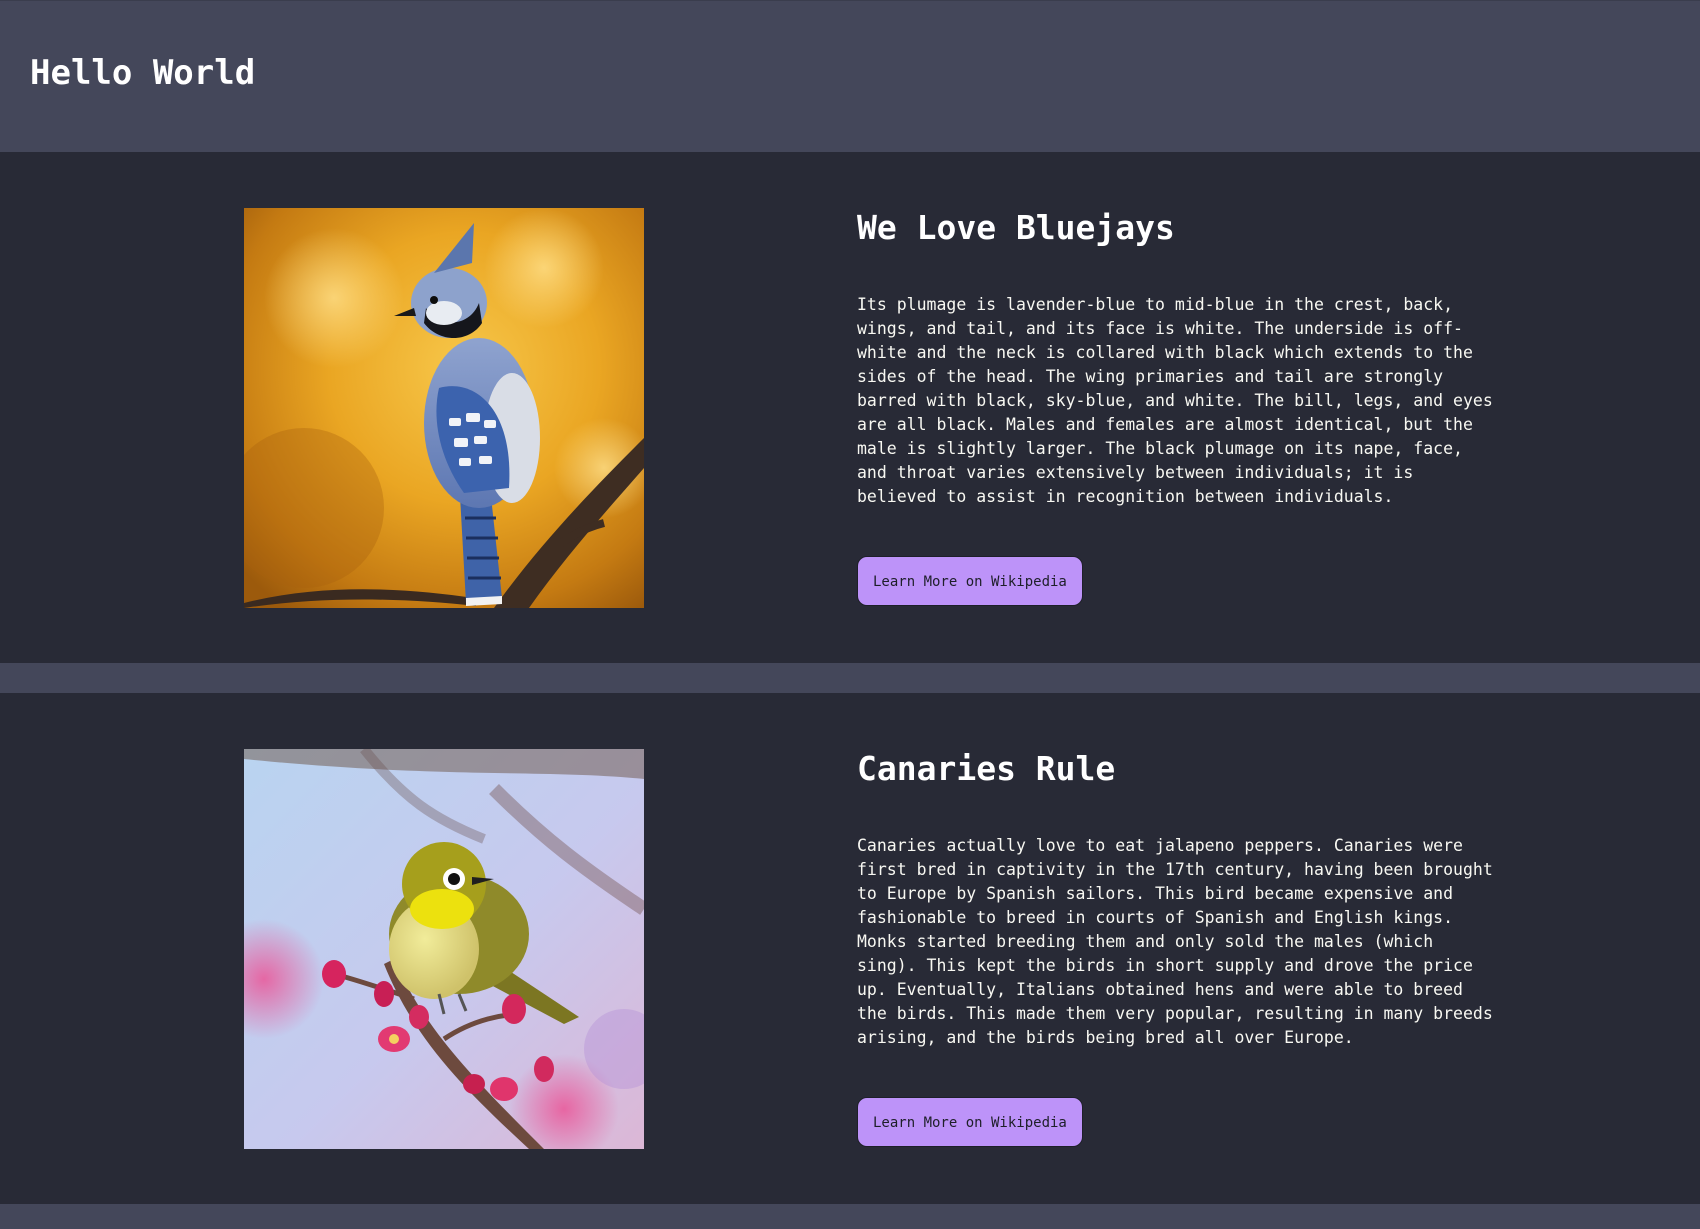 This screenshot has height=1229, width=1700. Describe the element at coordinates (1016, 227) in the screenshot. I see `card-title: We Love Bluejays` at that location.